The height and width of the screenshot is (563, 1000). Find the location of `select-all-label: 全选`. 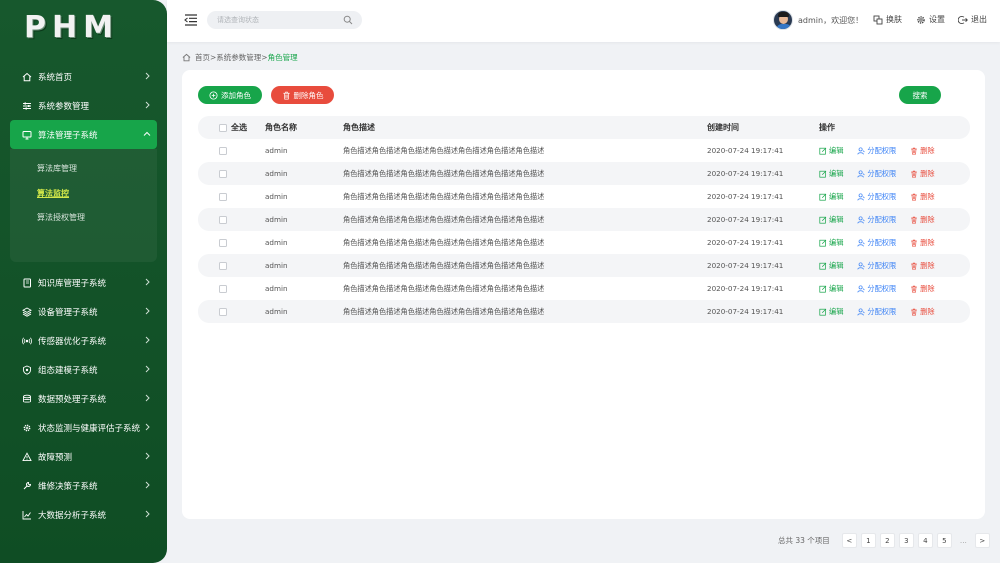

select-all-label: 全选 is located at coordinates (239, 127).